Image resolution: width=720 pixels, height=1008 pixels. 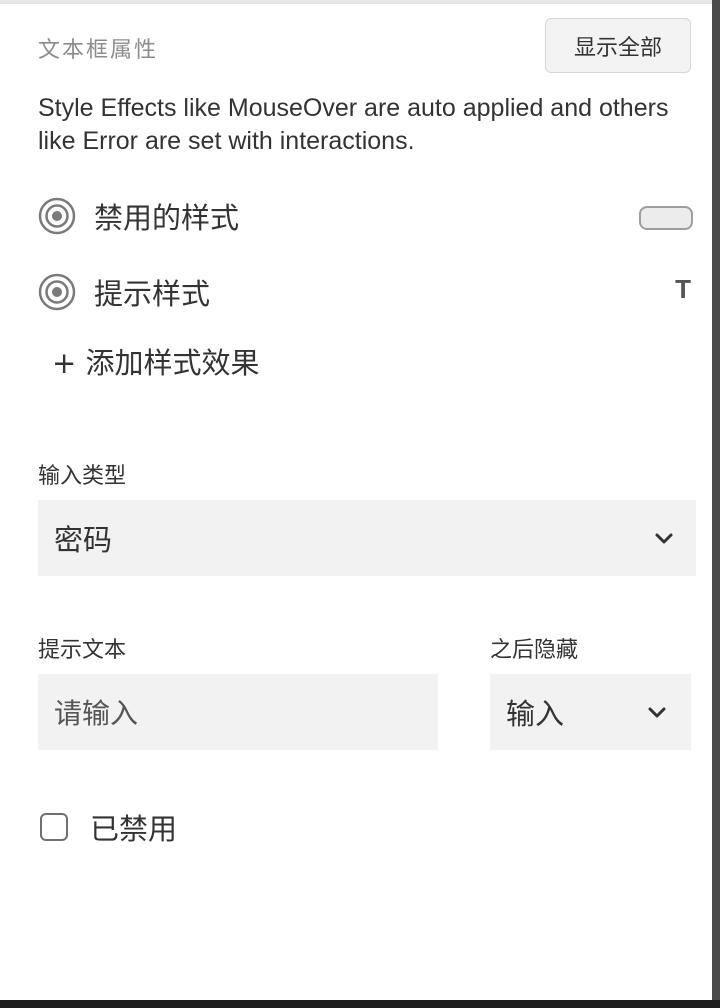 I want to click on input-type-value: 密码, so click(x=83, y=540).